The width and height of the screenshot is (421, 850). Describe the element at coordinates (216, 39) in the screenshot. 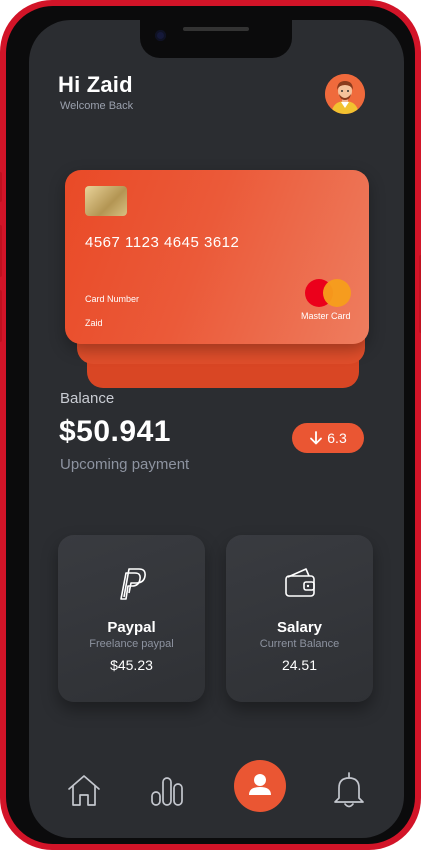

I see `notch` at that location.